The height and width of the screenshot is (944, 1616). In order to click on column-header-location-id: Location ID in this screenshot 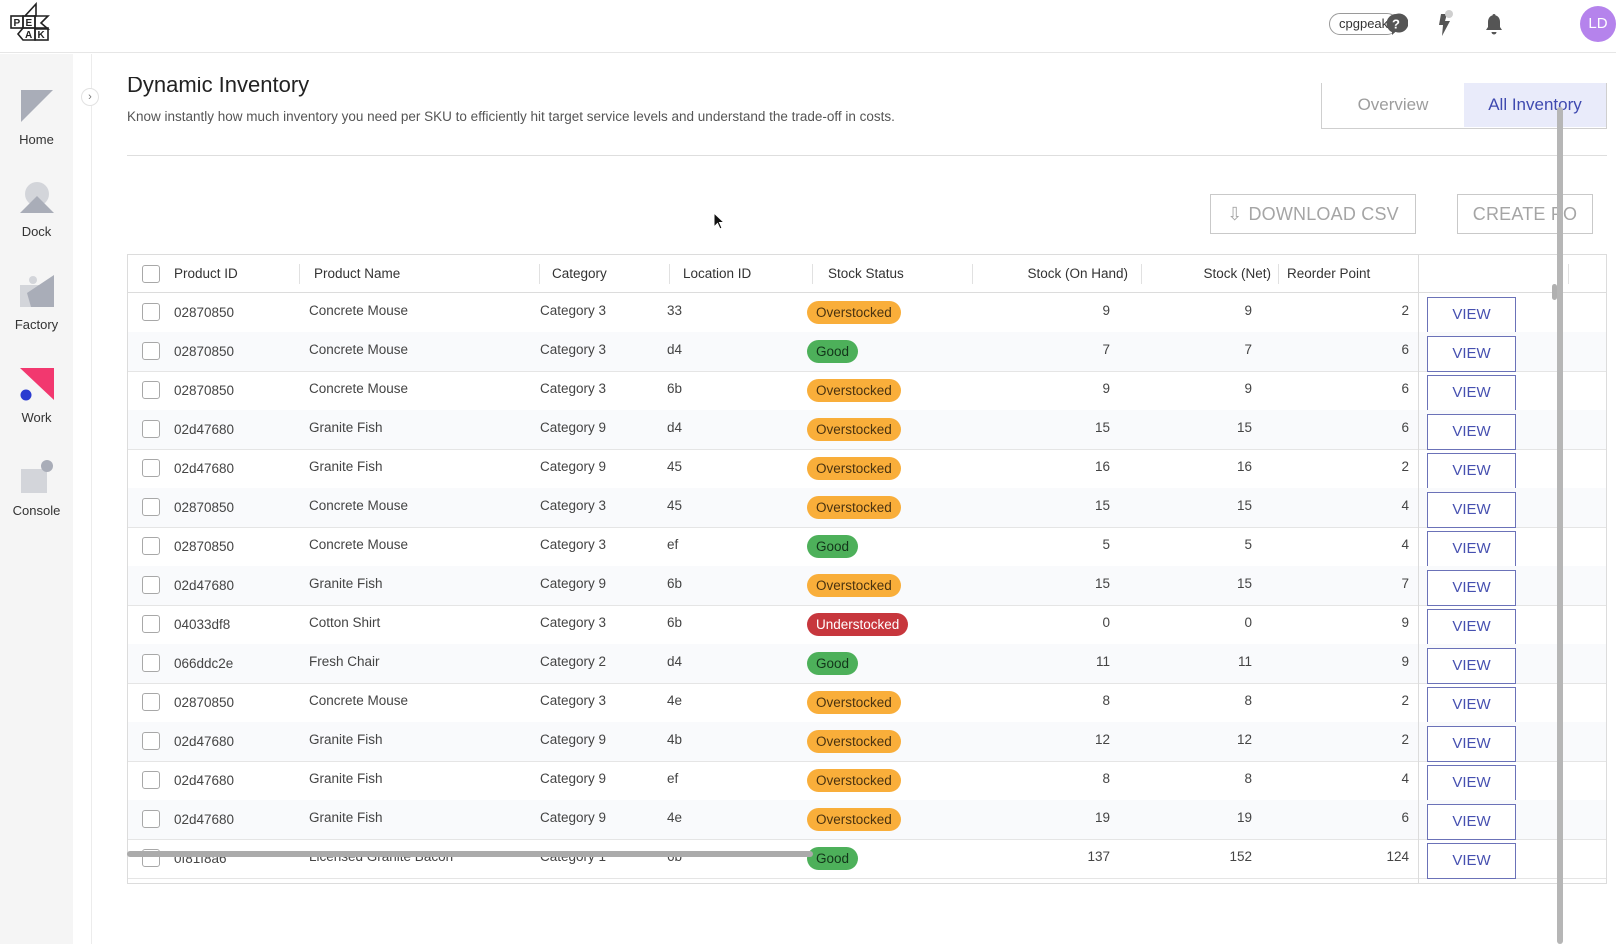, I will do `click(717, 274)`.